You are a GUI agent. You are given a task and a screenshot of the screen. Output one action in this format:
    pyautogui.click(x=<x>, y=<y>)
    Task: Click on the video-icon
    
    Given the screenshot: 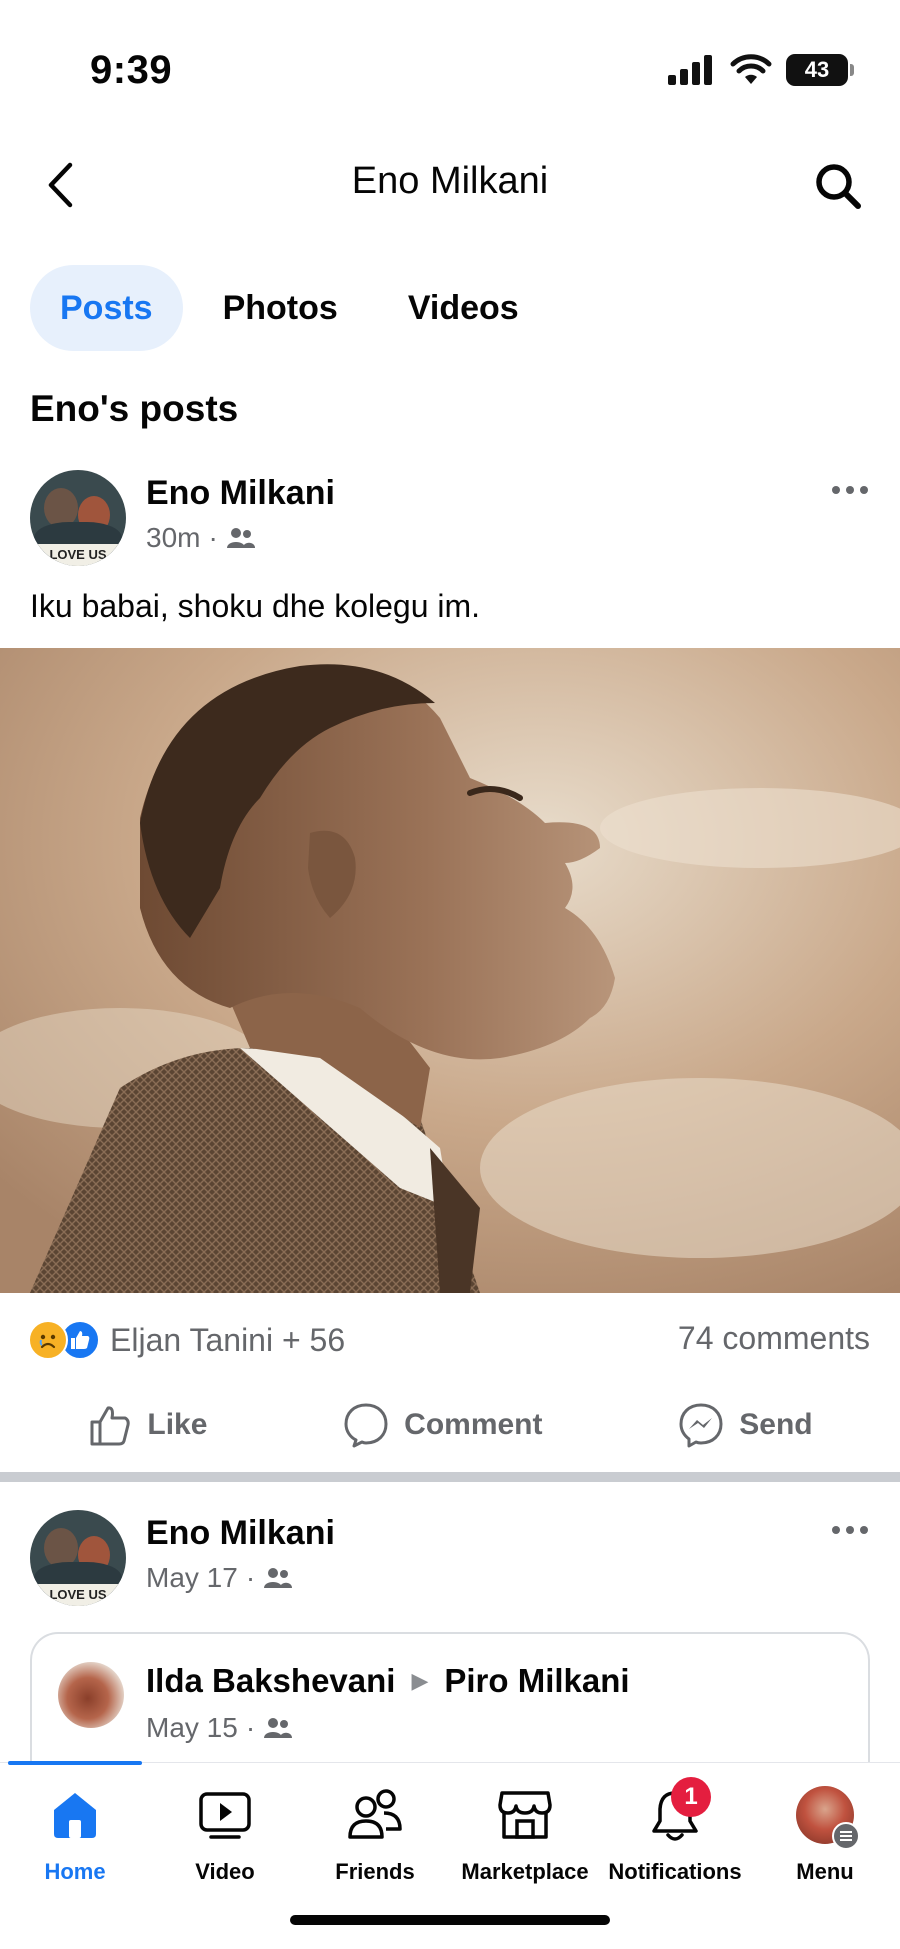 What is the action you would take?
    pyautogui.click(x=225, y=1815)
    